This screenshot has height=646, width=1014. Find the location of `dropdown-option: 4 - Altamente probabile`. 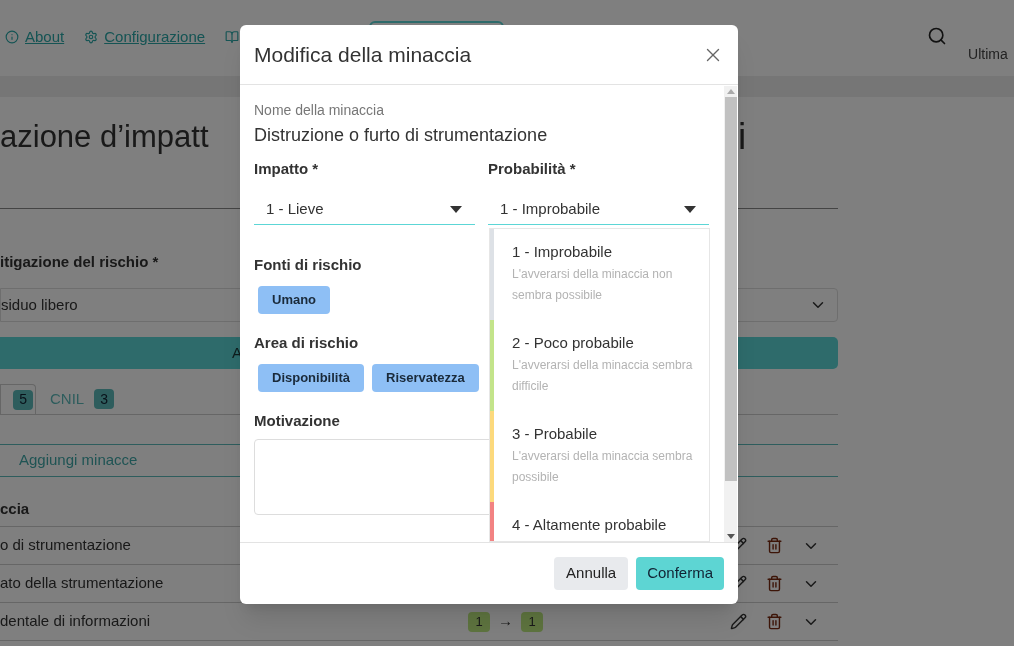

dropdown-option: 4 - Altamente probabile is located at coordinates (599, 521).